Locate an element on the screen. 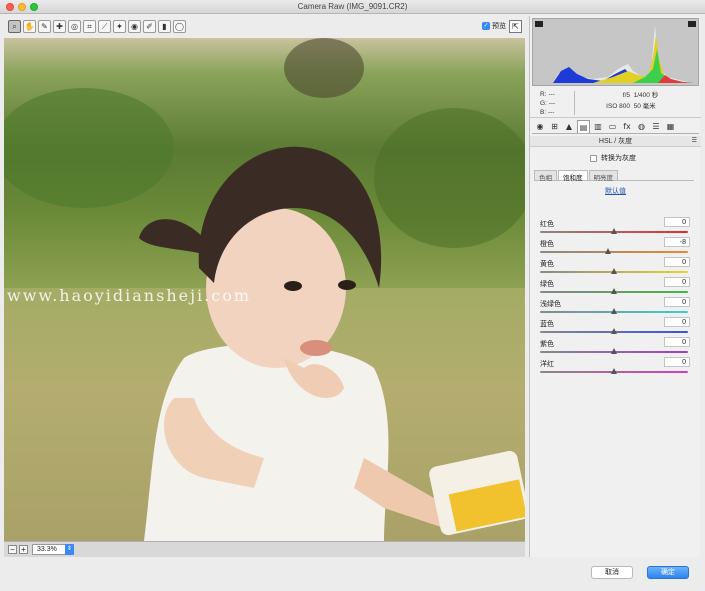 The height and width of the screenshot is (591, 705). histogram is located at coordinates (615, 52).